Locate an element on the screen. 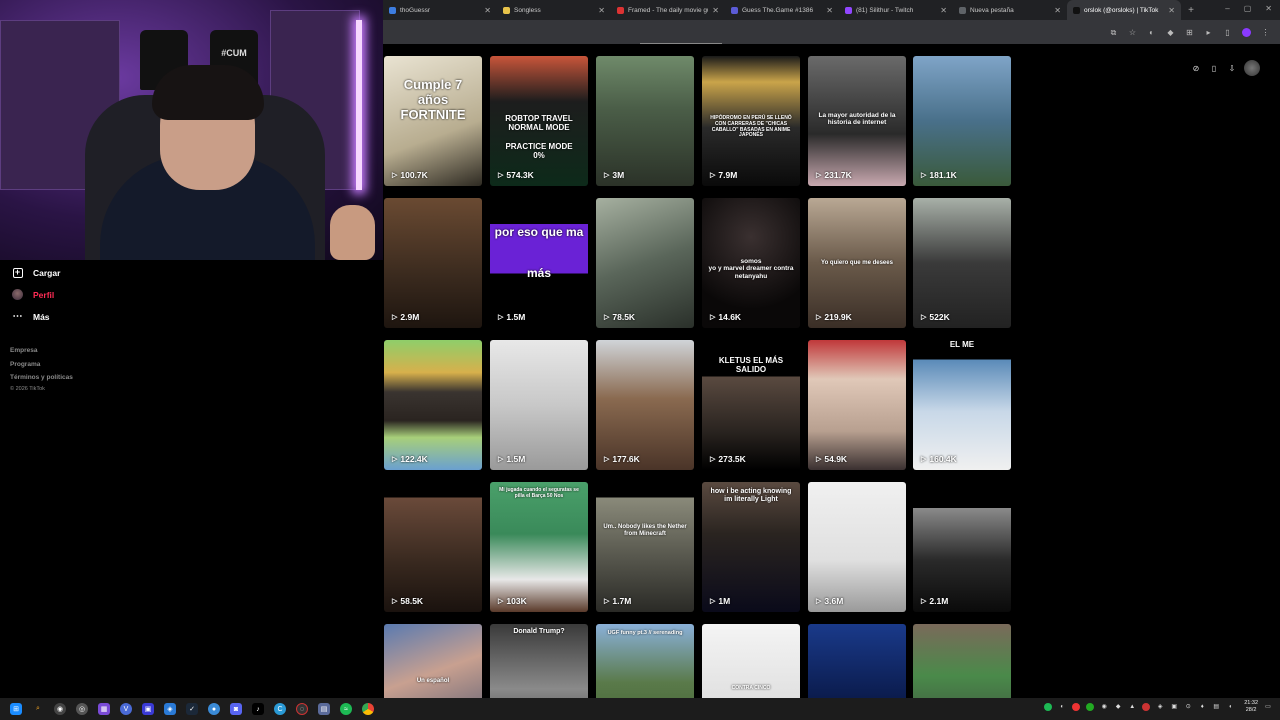 The width and height of the screenshot is (1280, 720). video-thumbnail: ▷ 181.1K is located at coordinates (962, 121).